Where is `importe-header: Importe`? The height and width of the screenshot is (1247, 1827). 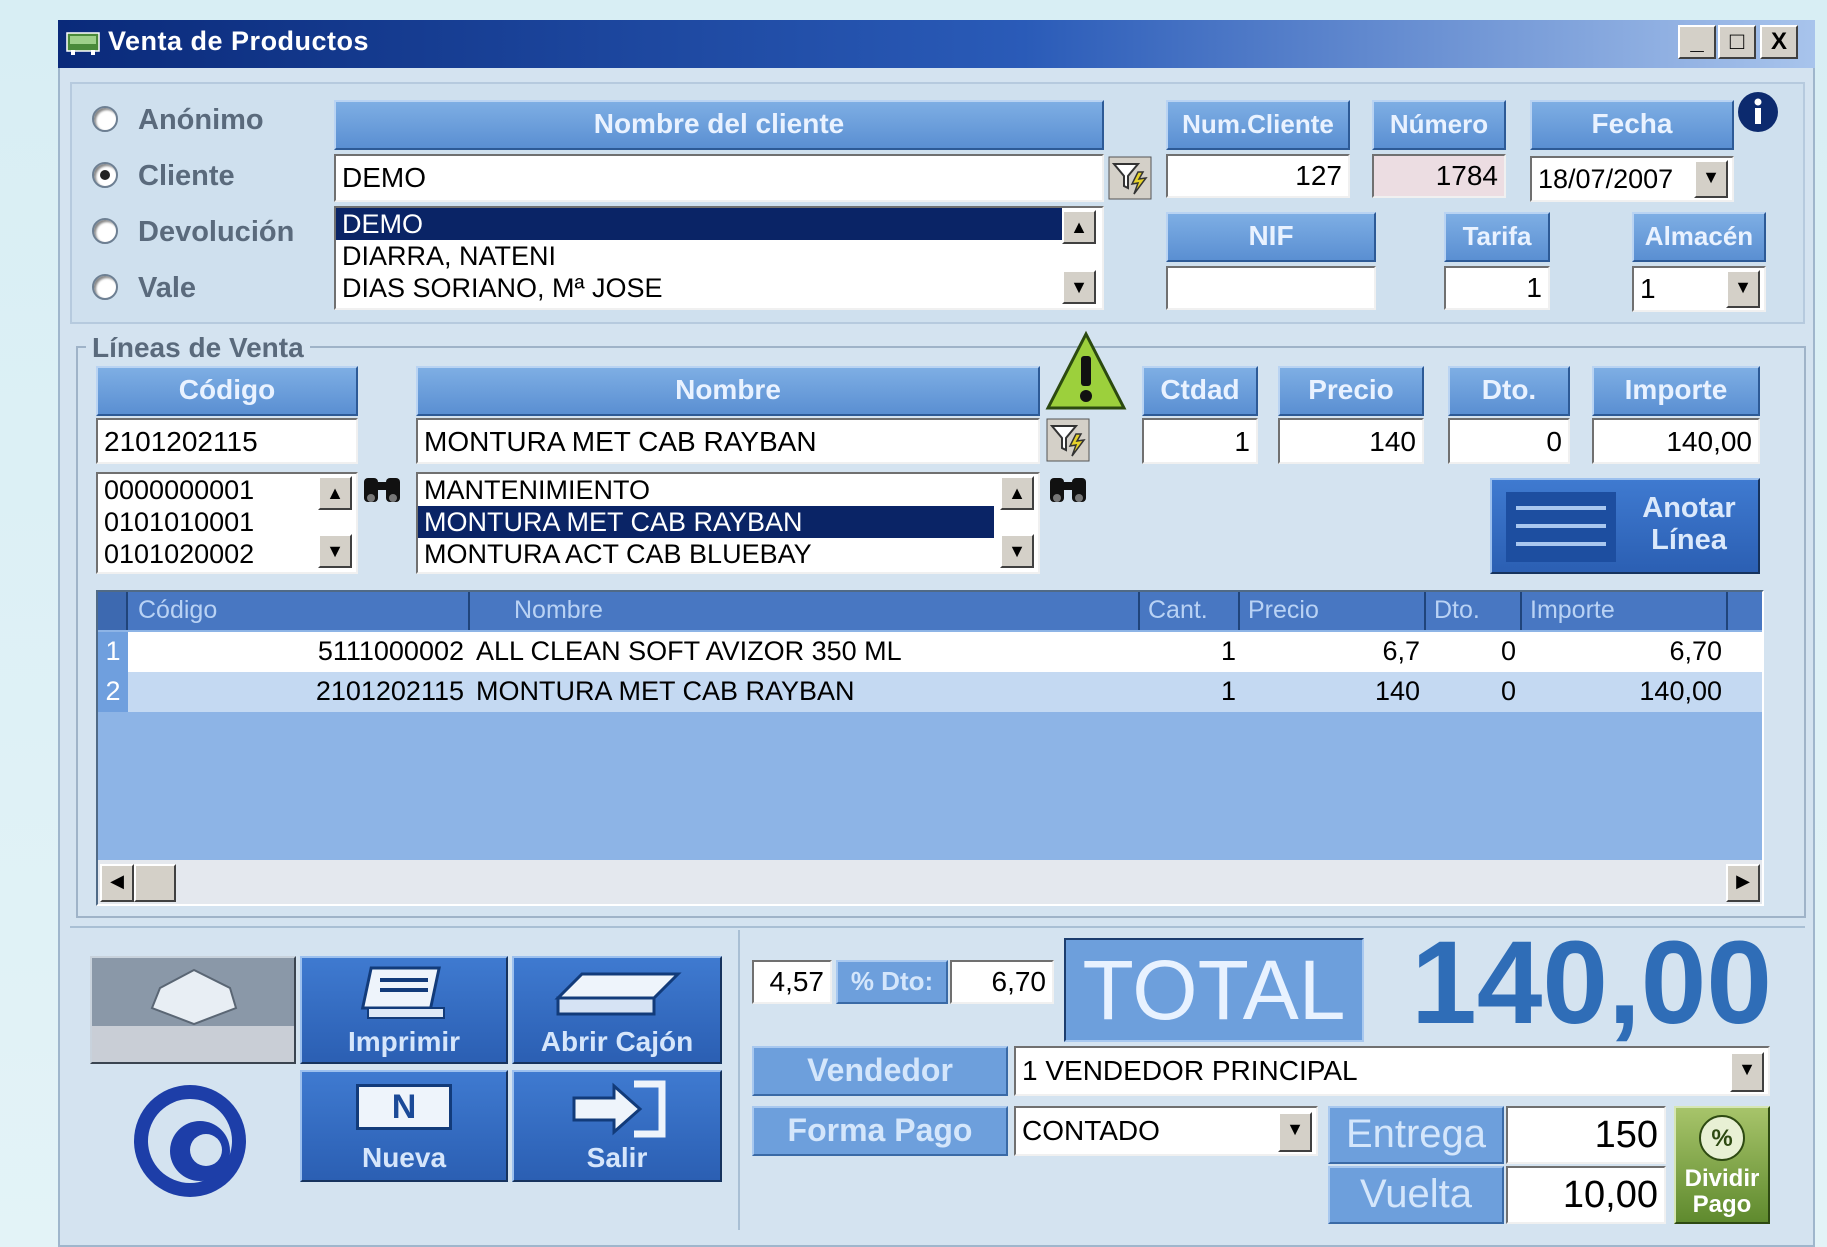
importe-header: Importe is located at coordinates (1676, 391).